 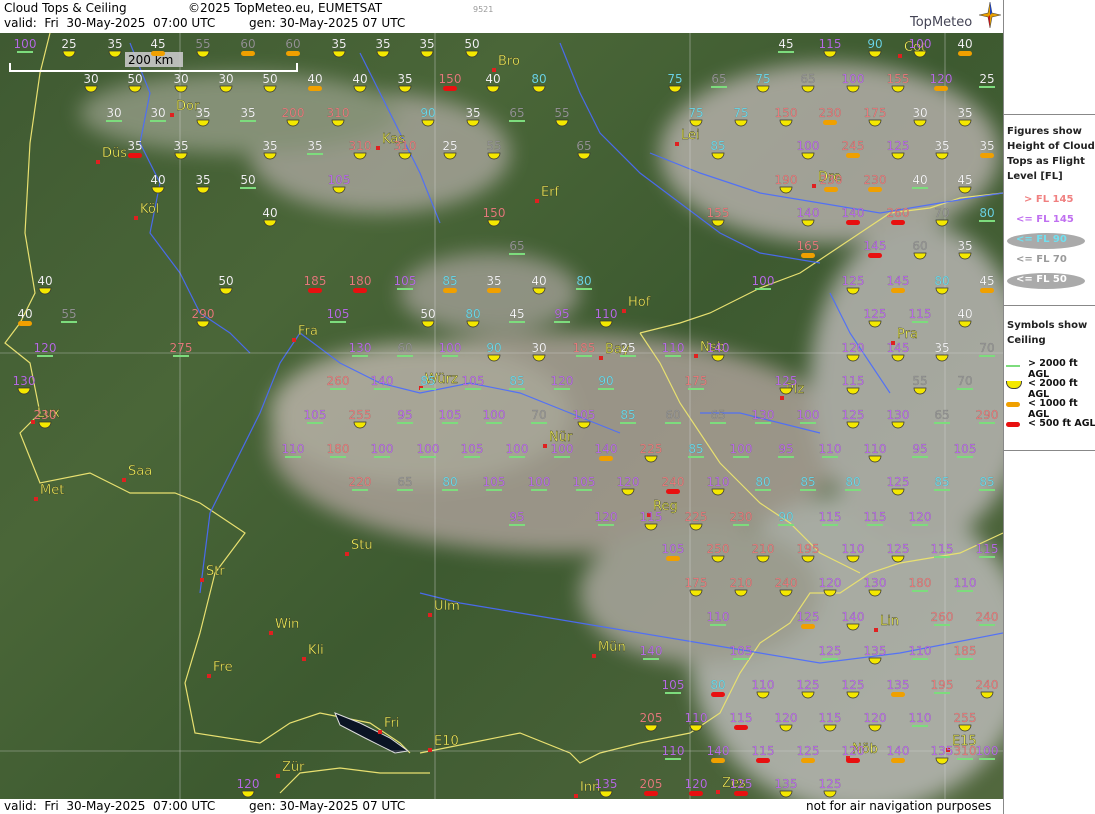 What do you see at coordinates (696, 517) in the screenshot?
I see `cloud-top-value: 225` at bounding box center [696, 517].